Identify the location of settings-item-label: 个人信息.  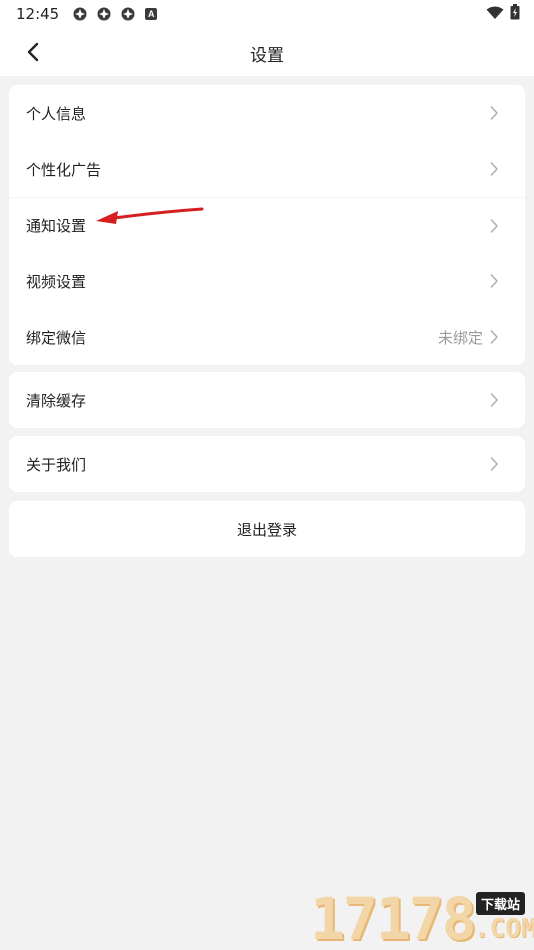
(56, 113).